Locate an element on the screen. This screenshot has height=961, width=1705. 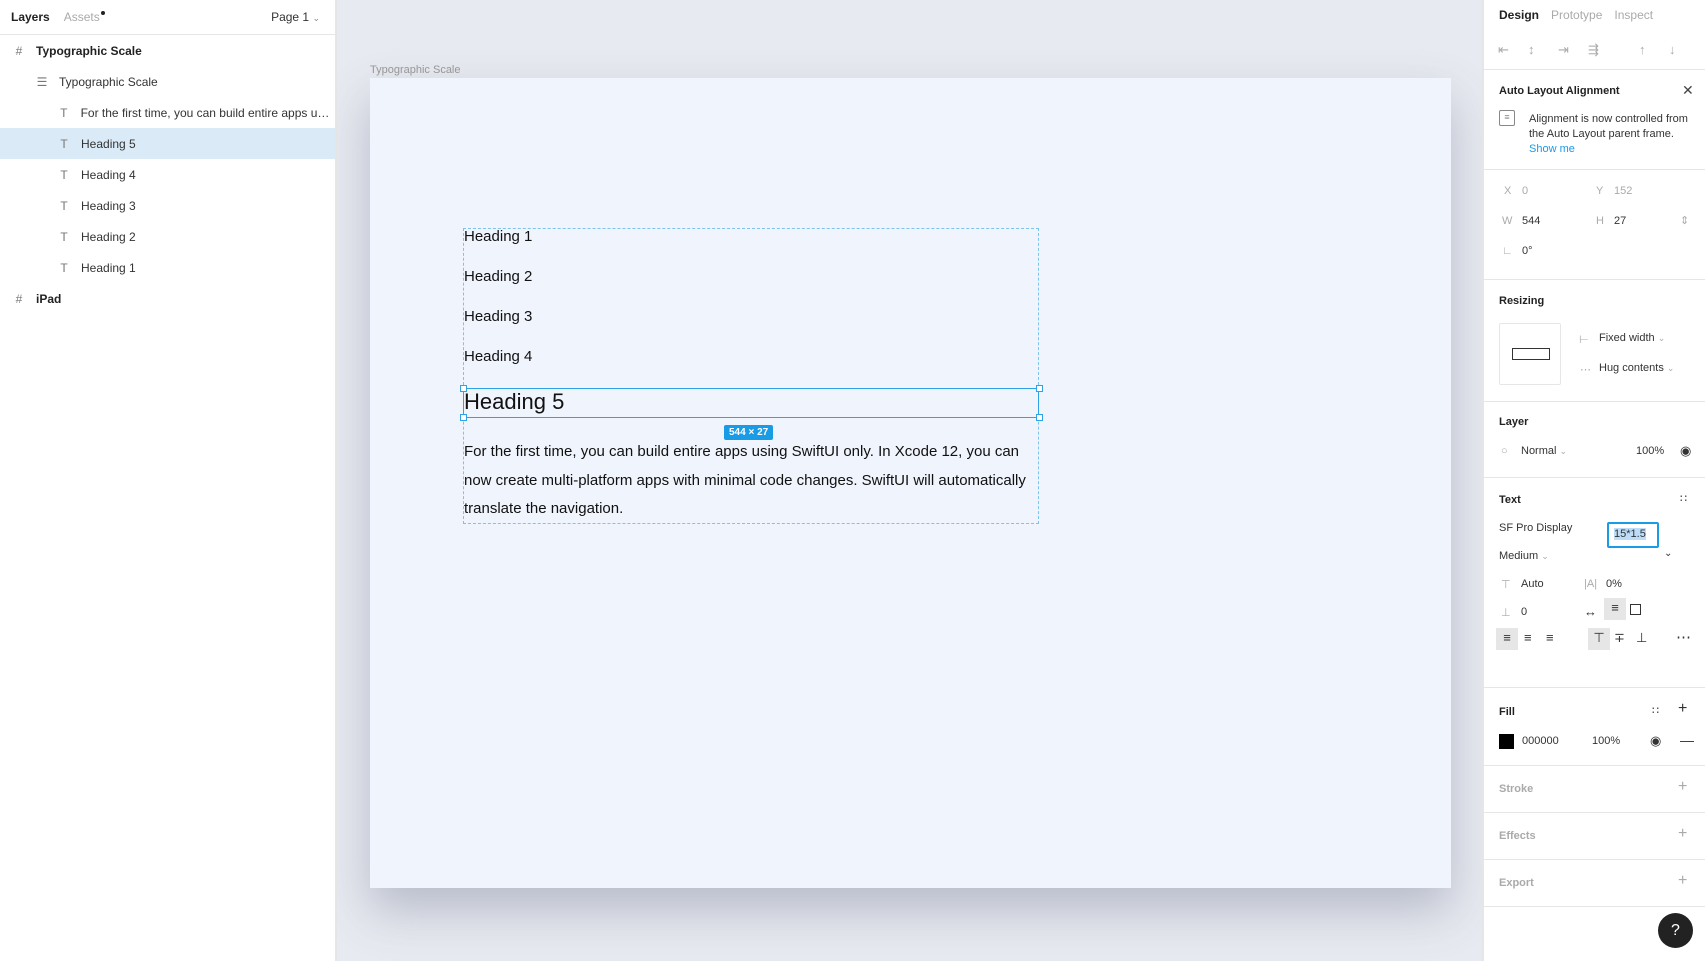
align-top-icon: ⊤ is located at coordinates (1599, 639).